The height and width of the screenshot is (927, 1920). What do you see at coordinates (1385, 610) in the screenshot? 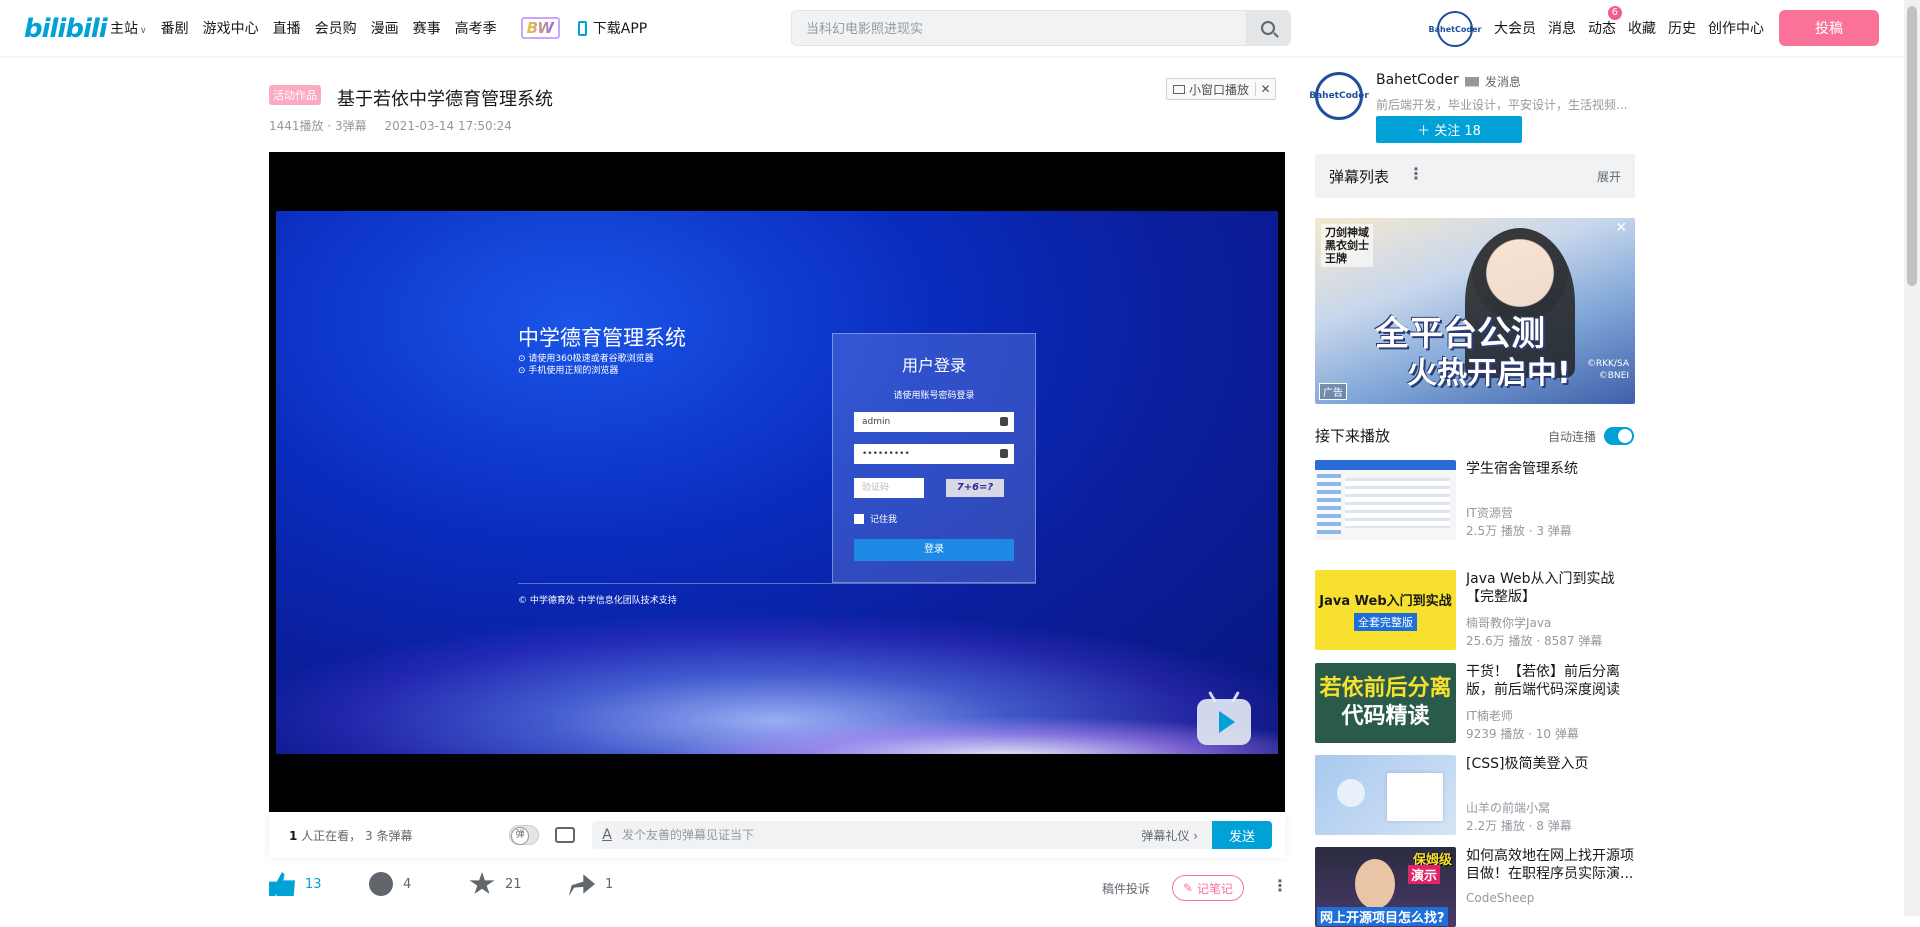
I see `video-thumbnail: Java Web入门到实战 全套完整版` at bounding box center [1385, 610].